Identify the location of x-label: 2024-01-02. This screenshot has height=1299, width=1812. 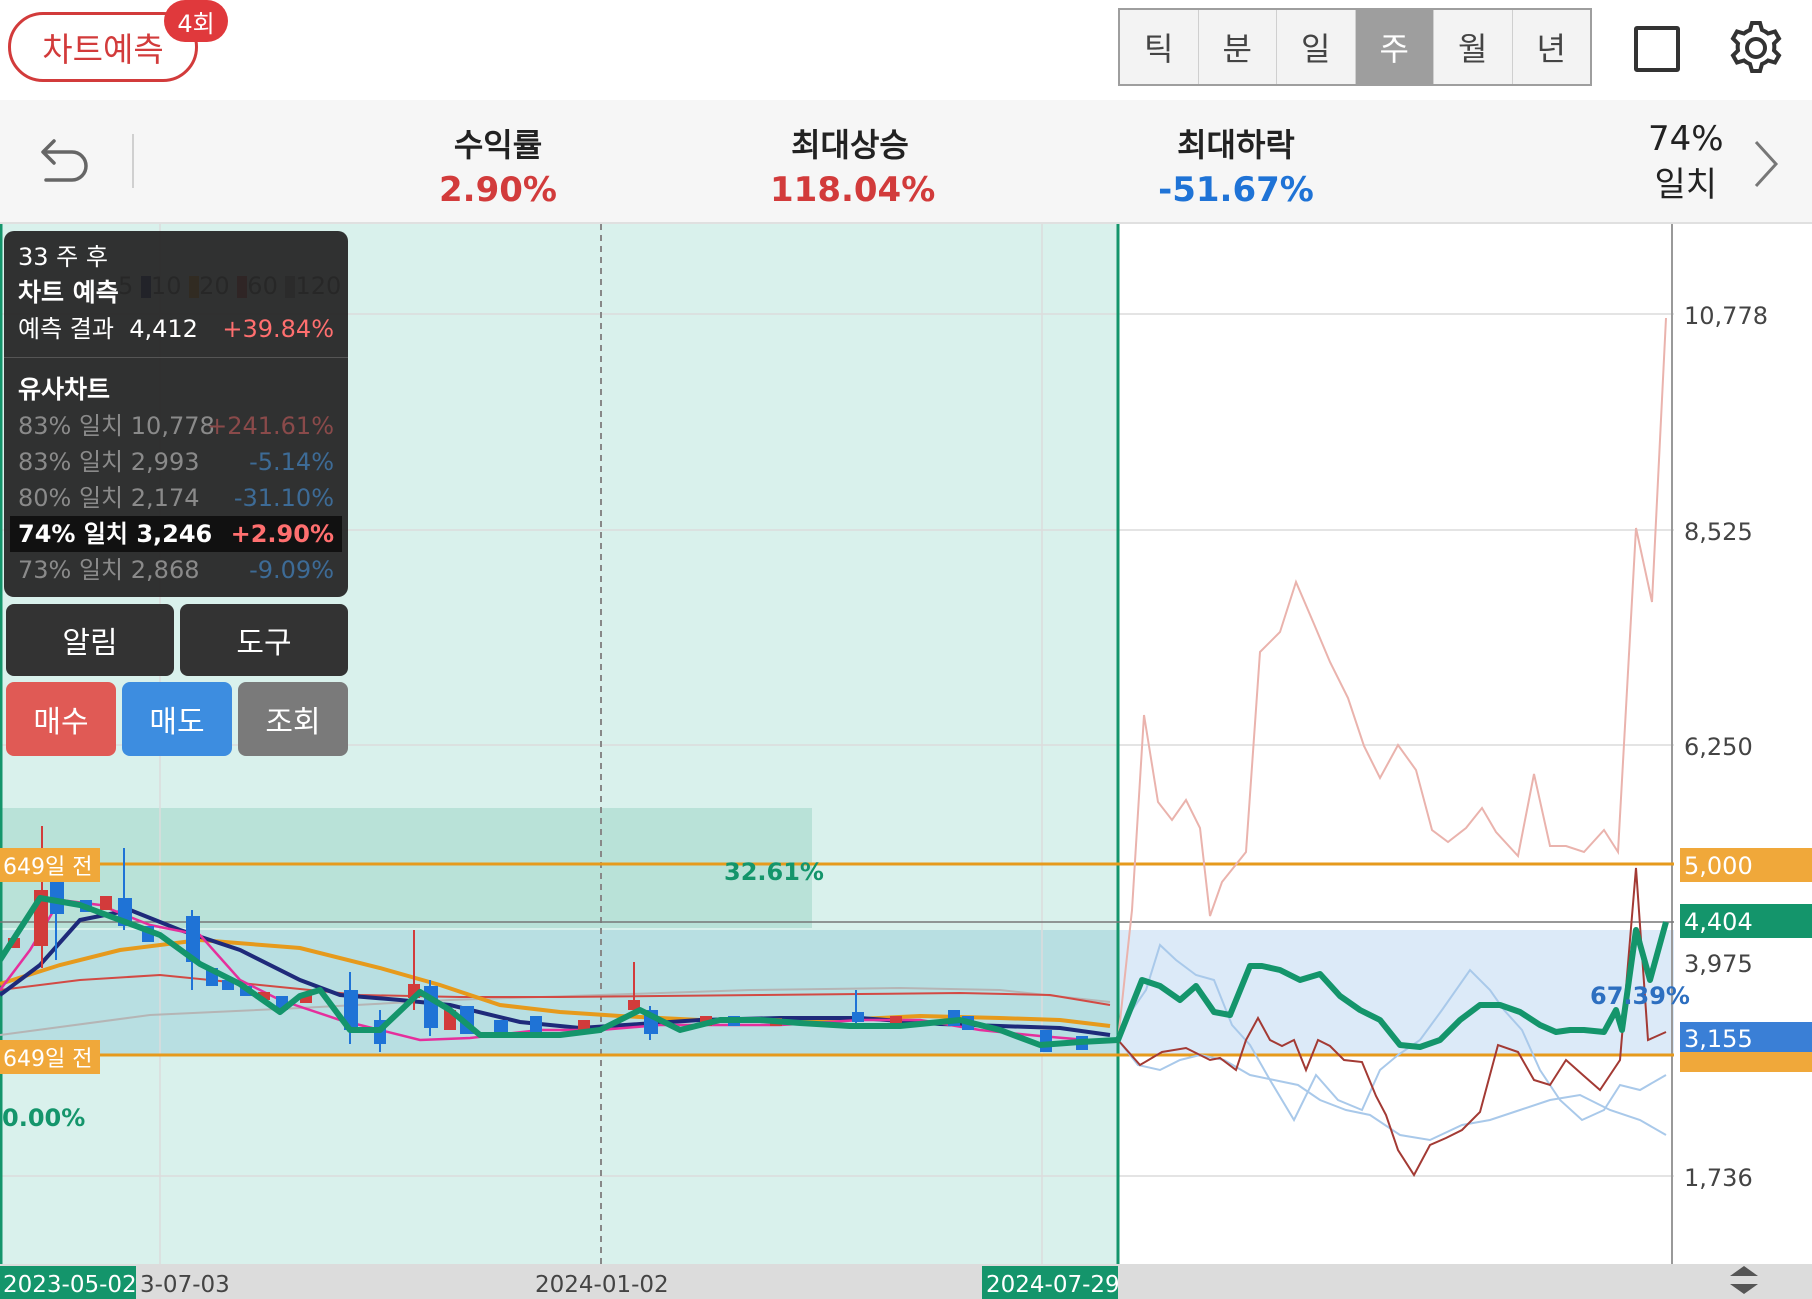
(602, 1285).